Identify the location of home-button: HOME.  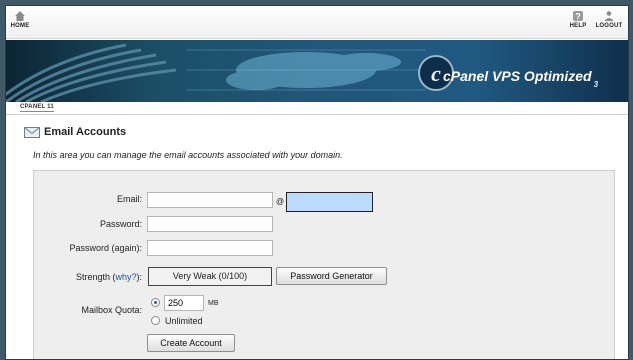
(20, 19).